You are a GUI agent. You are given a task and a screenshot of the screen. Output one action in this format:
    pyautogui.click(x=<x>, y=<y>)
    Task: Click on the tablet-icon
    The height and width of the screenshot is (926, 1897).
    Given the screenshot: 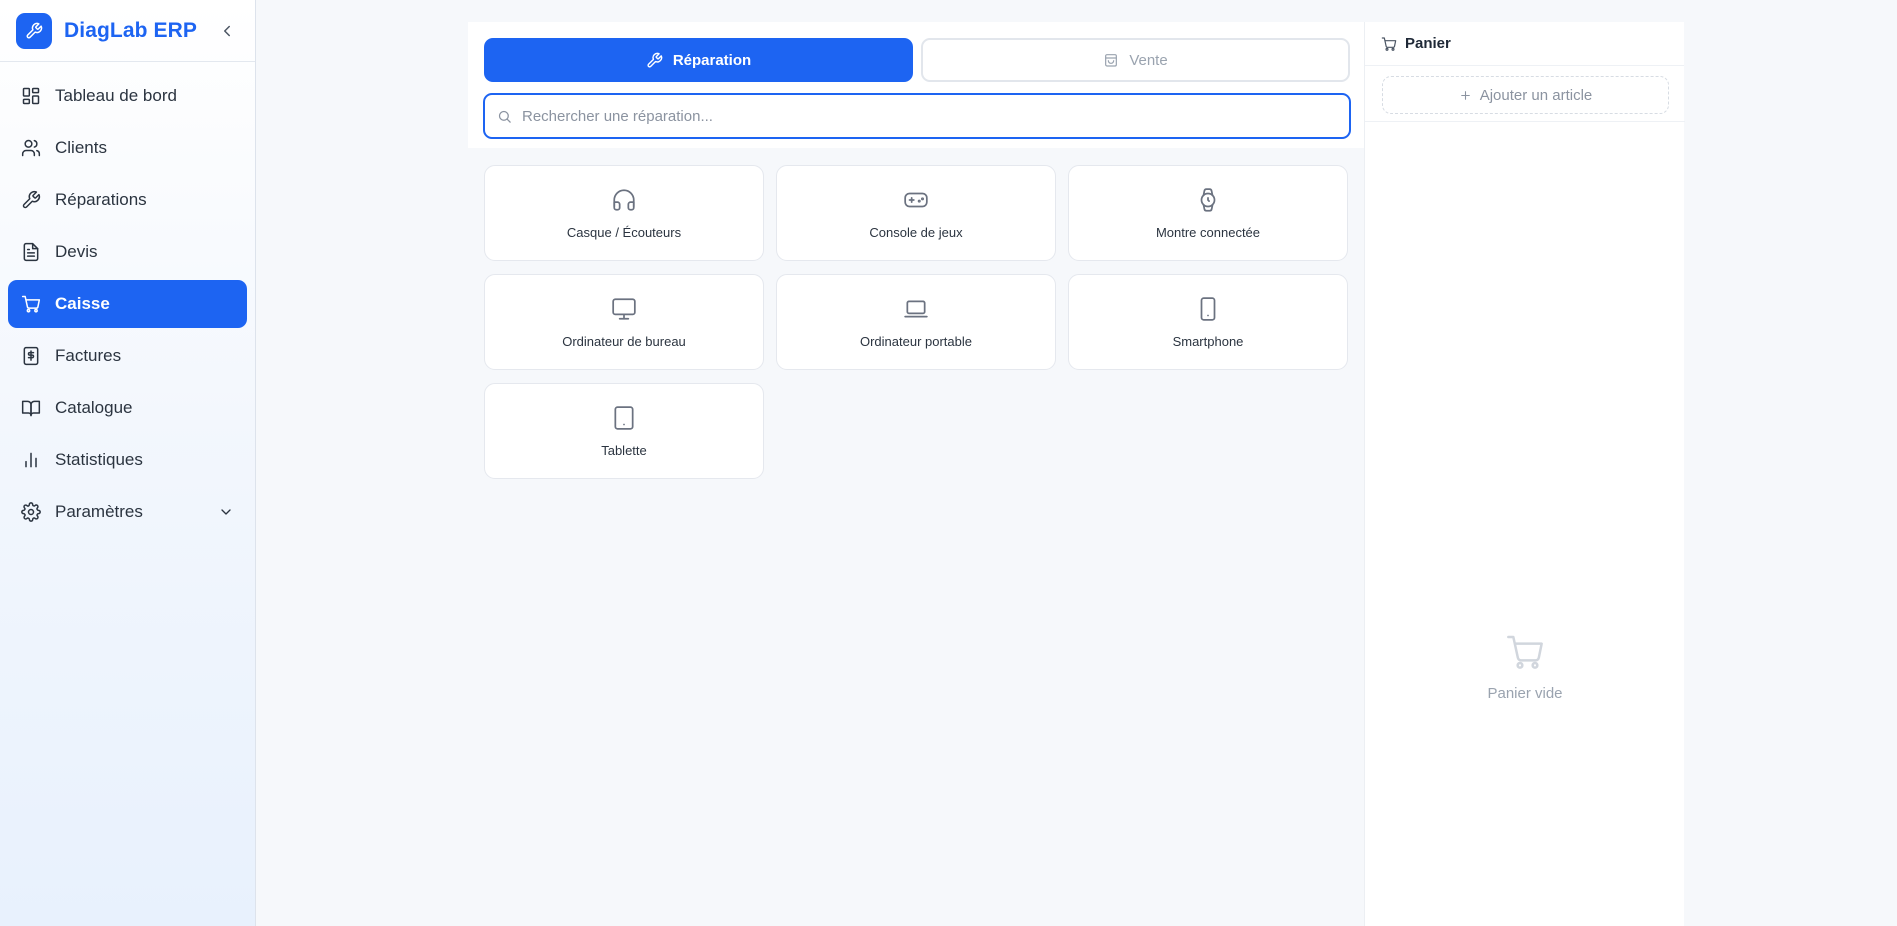 What is the action you would take?
    pyautogui.click(x=624, y=418)
    